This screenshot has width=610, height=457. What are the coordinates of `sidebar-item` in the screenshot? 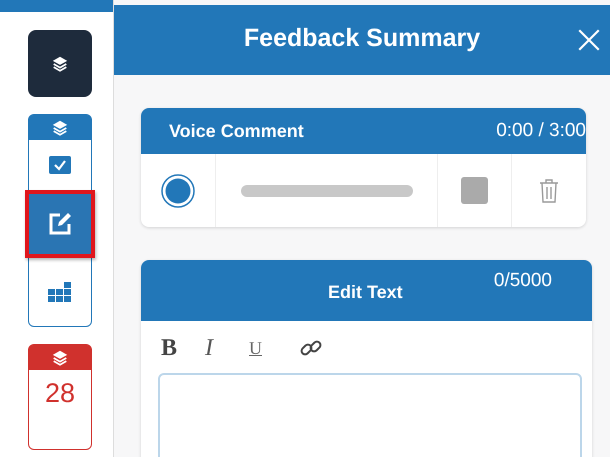 It's located at (60, 224).